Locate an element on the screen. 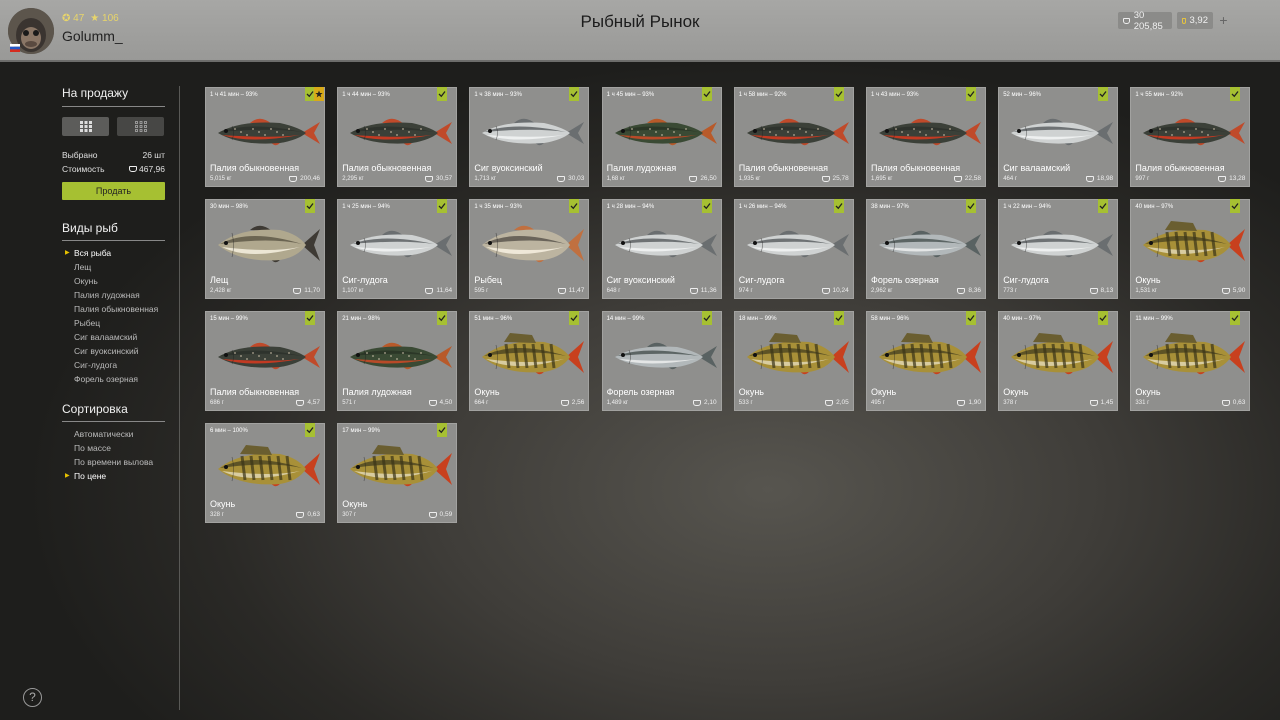 This screenshot has height=720, width=1280. gold-coin-icon is located at coordinates (1184, 20).